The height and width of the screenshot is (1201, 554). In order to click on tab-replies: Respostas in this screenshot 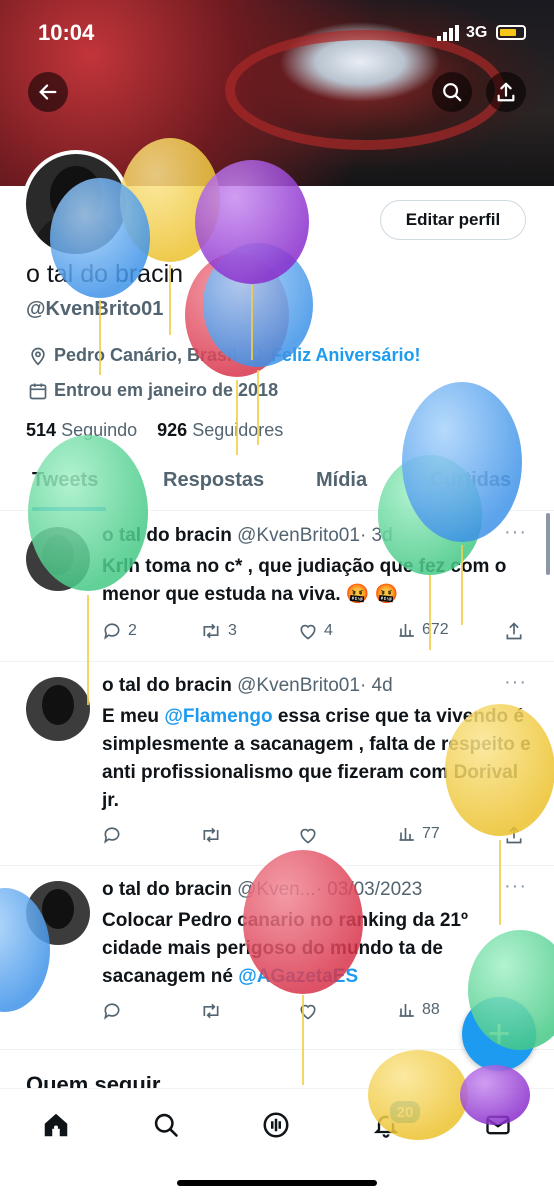, I will do `click(213, 480)`.